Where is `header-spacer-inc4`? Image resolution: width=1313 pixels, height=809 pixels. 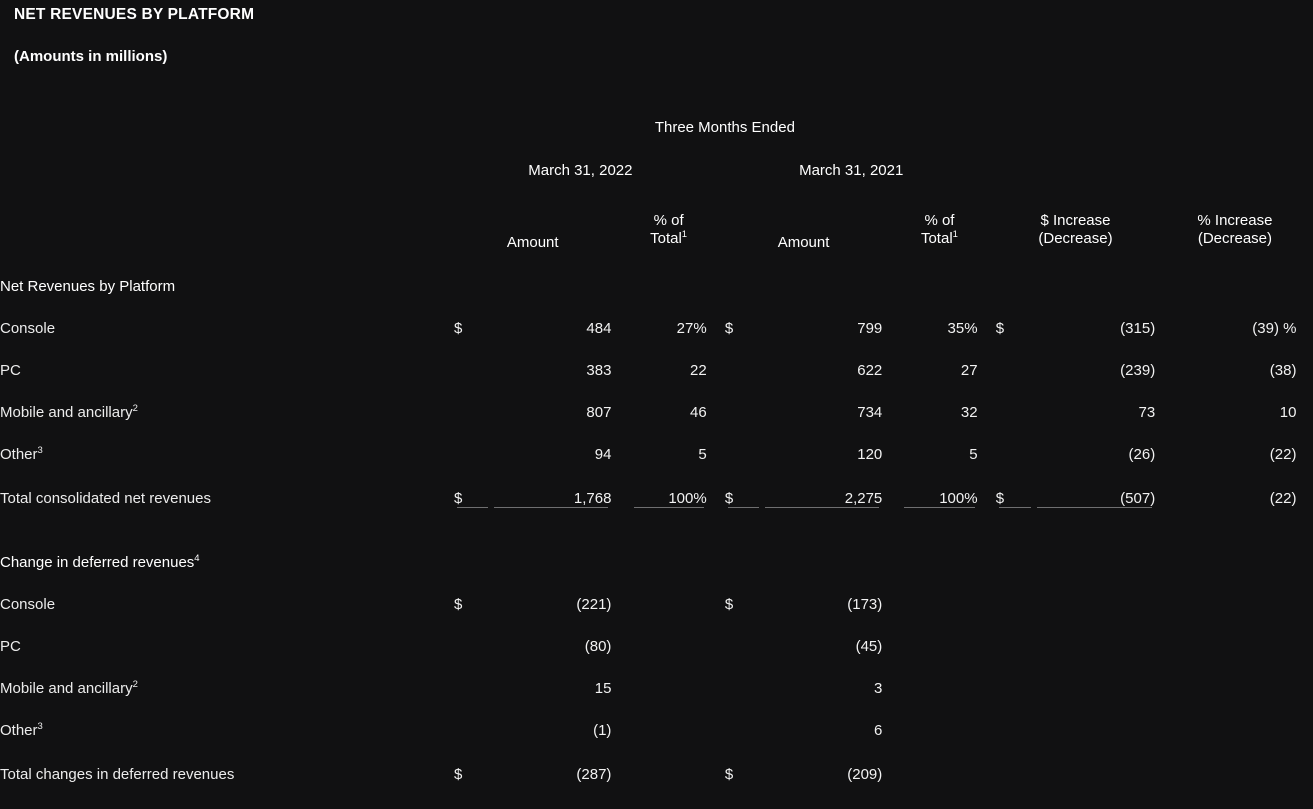
header-spacer-inc4 is located at coordinates (1234, 117).